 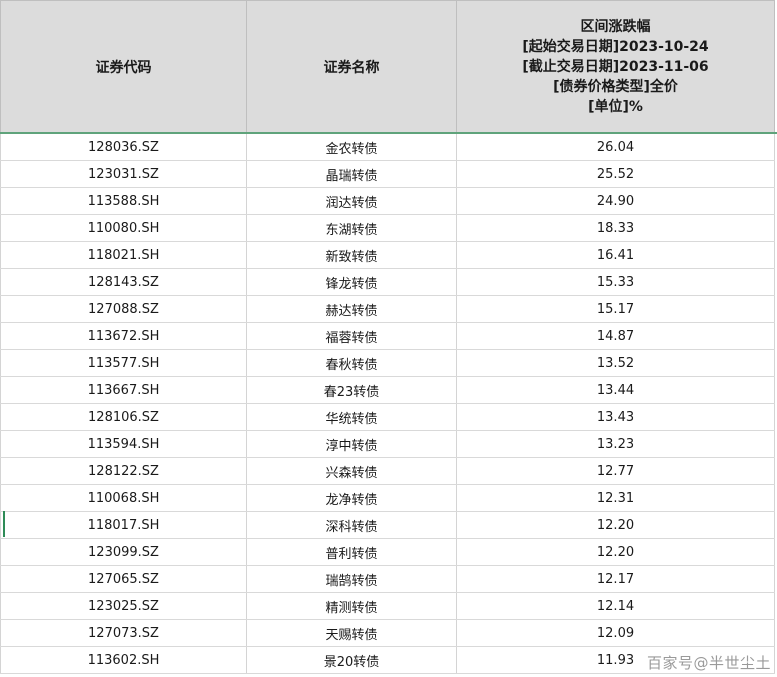 What do you see at coordinates (615, 363) in the screenshot?
I see `cell-range-change: 13.52` at bounding box center [615, 363].